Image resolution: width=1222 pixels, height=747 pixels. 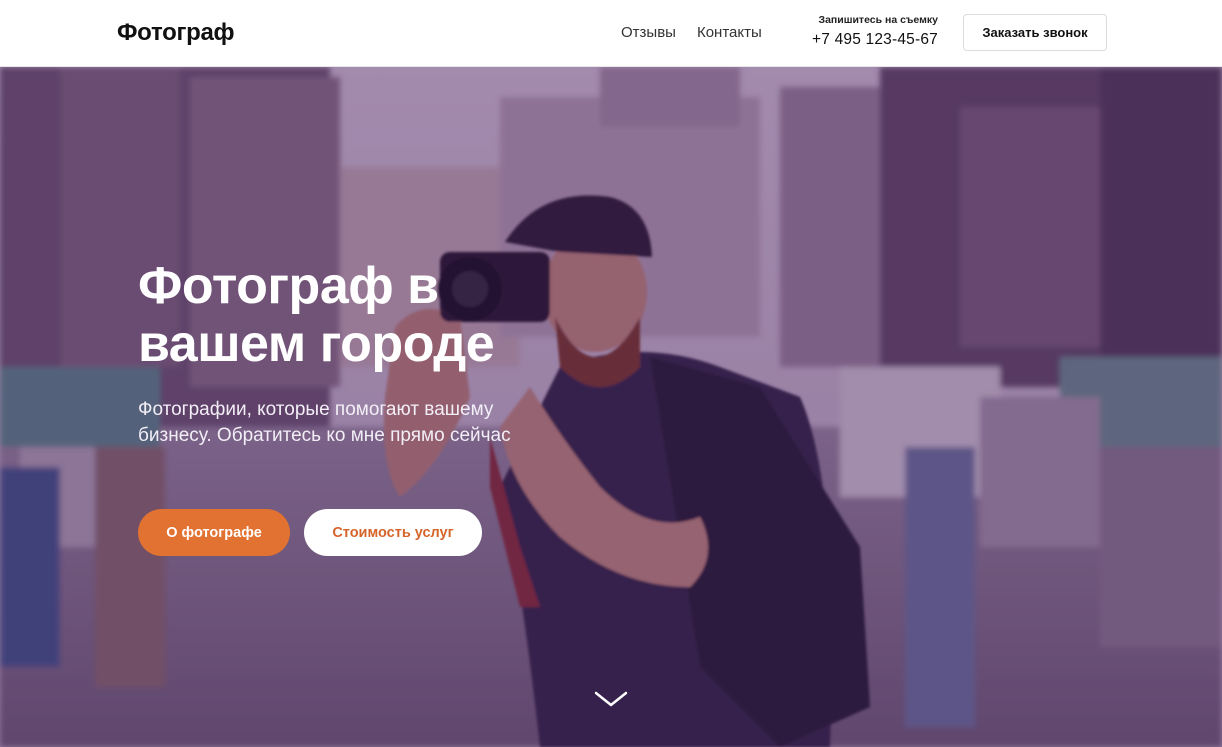 I want to click on contact-block: Запишитесь на съемку +7 495 123-45-67, so click(x=871, y=31).